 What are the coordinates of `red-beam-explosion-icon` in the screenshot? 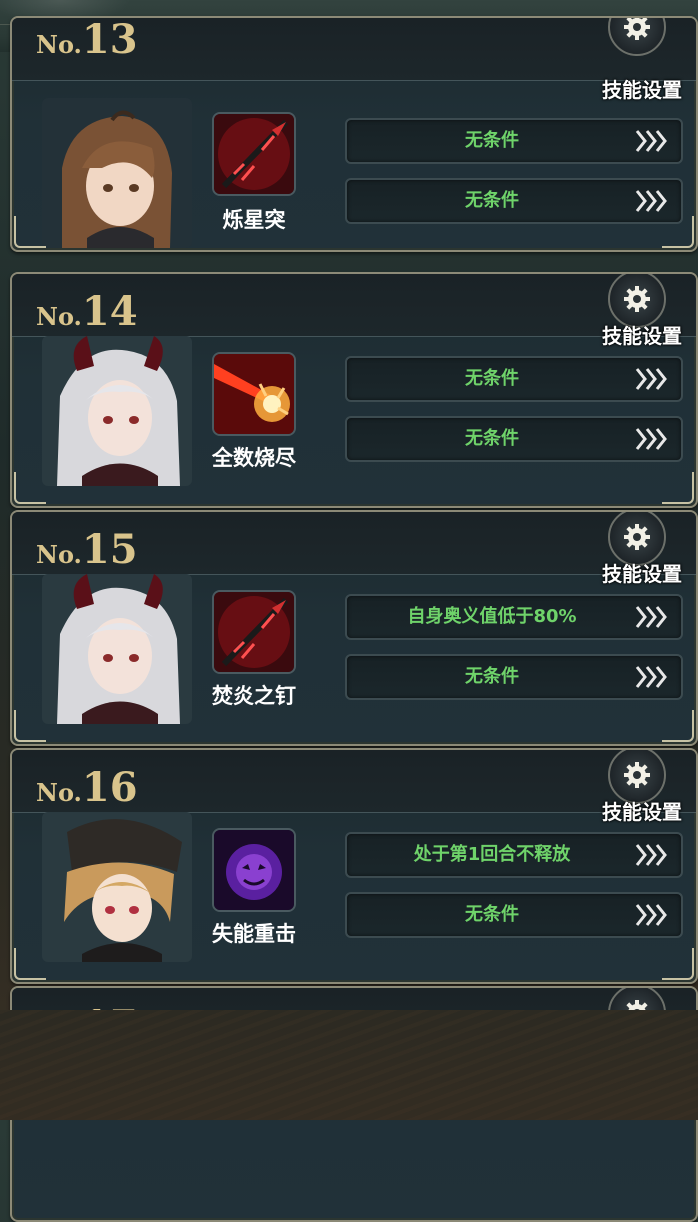 It's located at (254, 394).